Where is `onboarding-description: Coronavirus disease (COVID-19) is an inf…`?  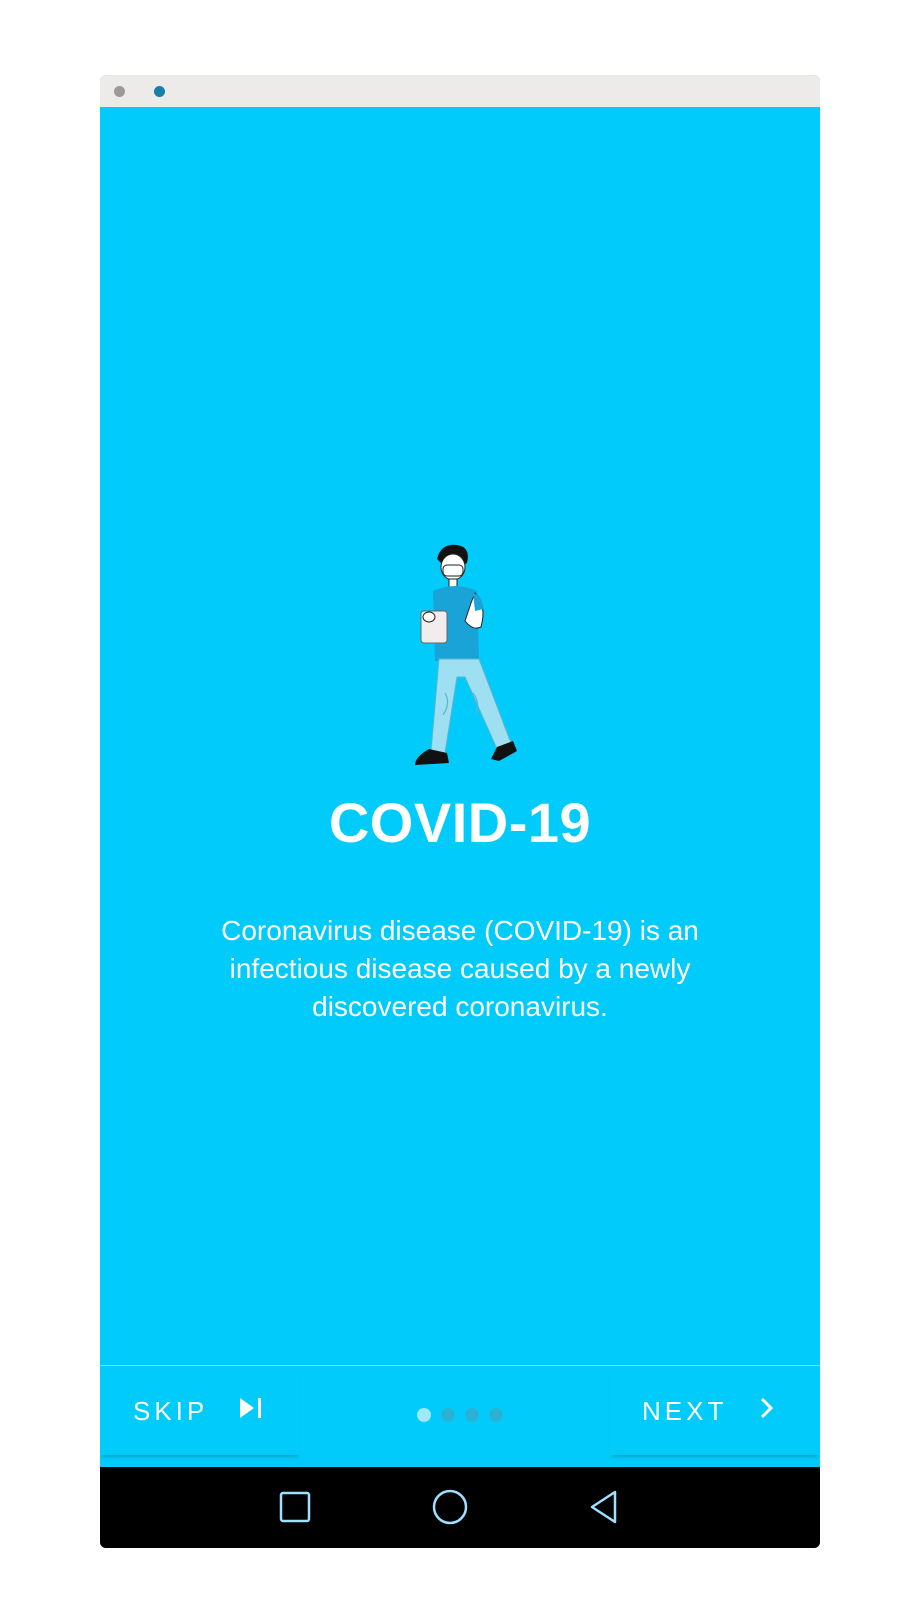 onboarding-description: Coronavirus disease (COVID-19) is an inf… is located at coordinates (460, 968).